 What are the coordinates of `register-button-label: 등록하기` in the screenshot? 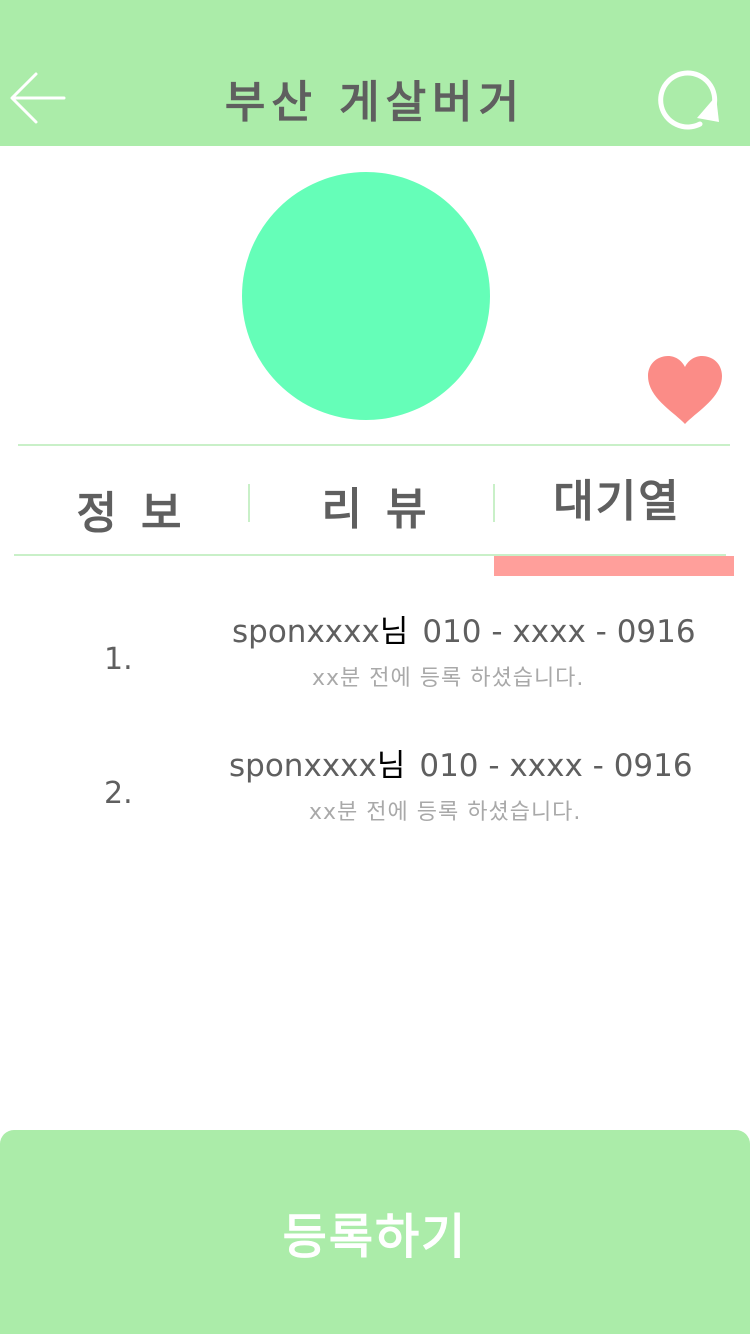 It's located at (375, 1237).